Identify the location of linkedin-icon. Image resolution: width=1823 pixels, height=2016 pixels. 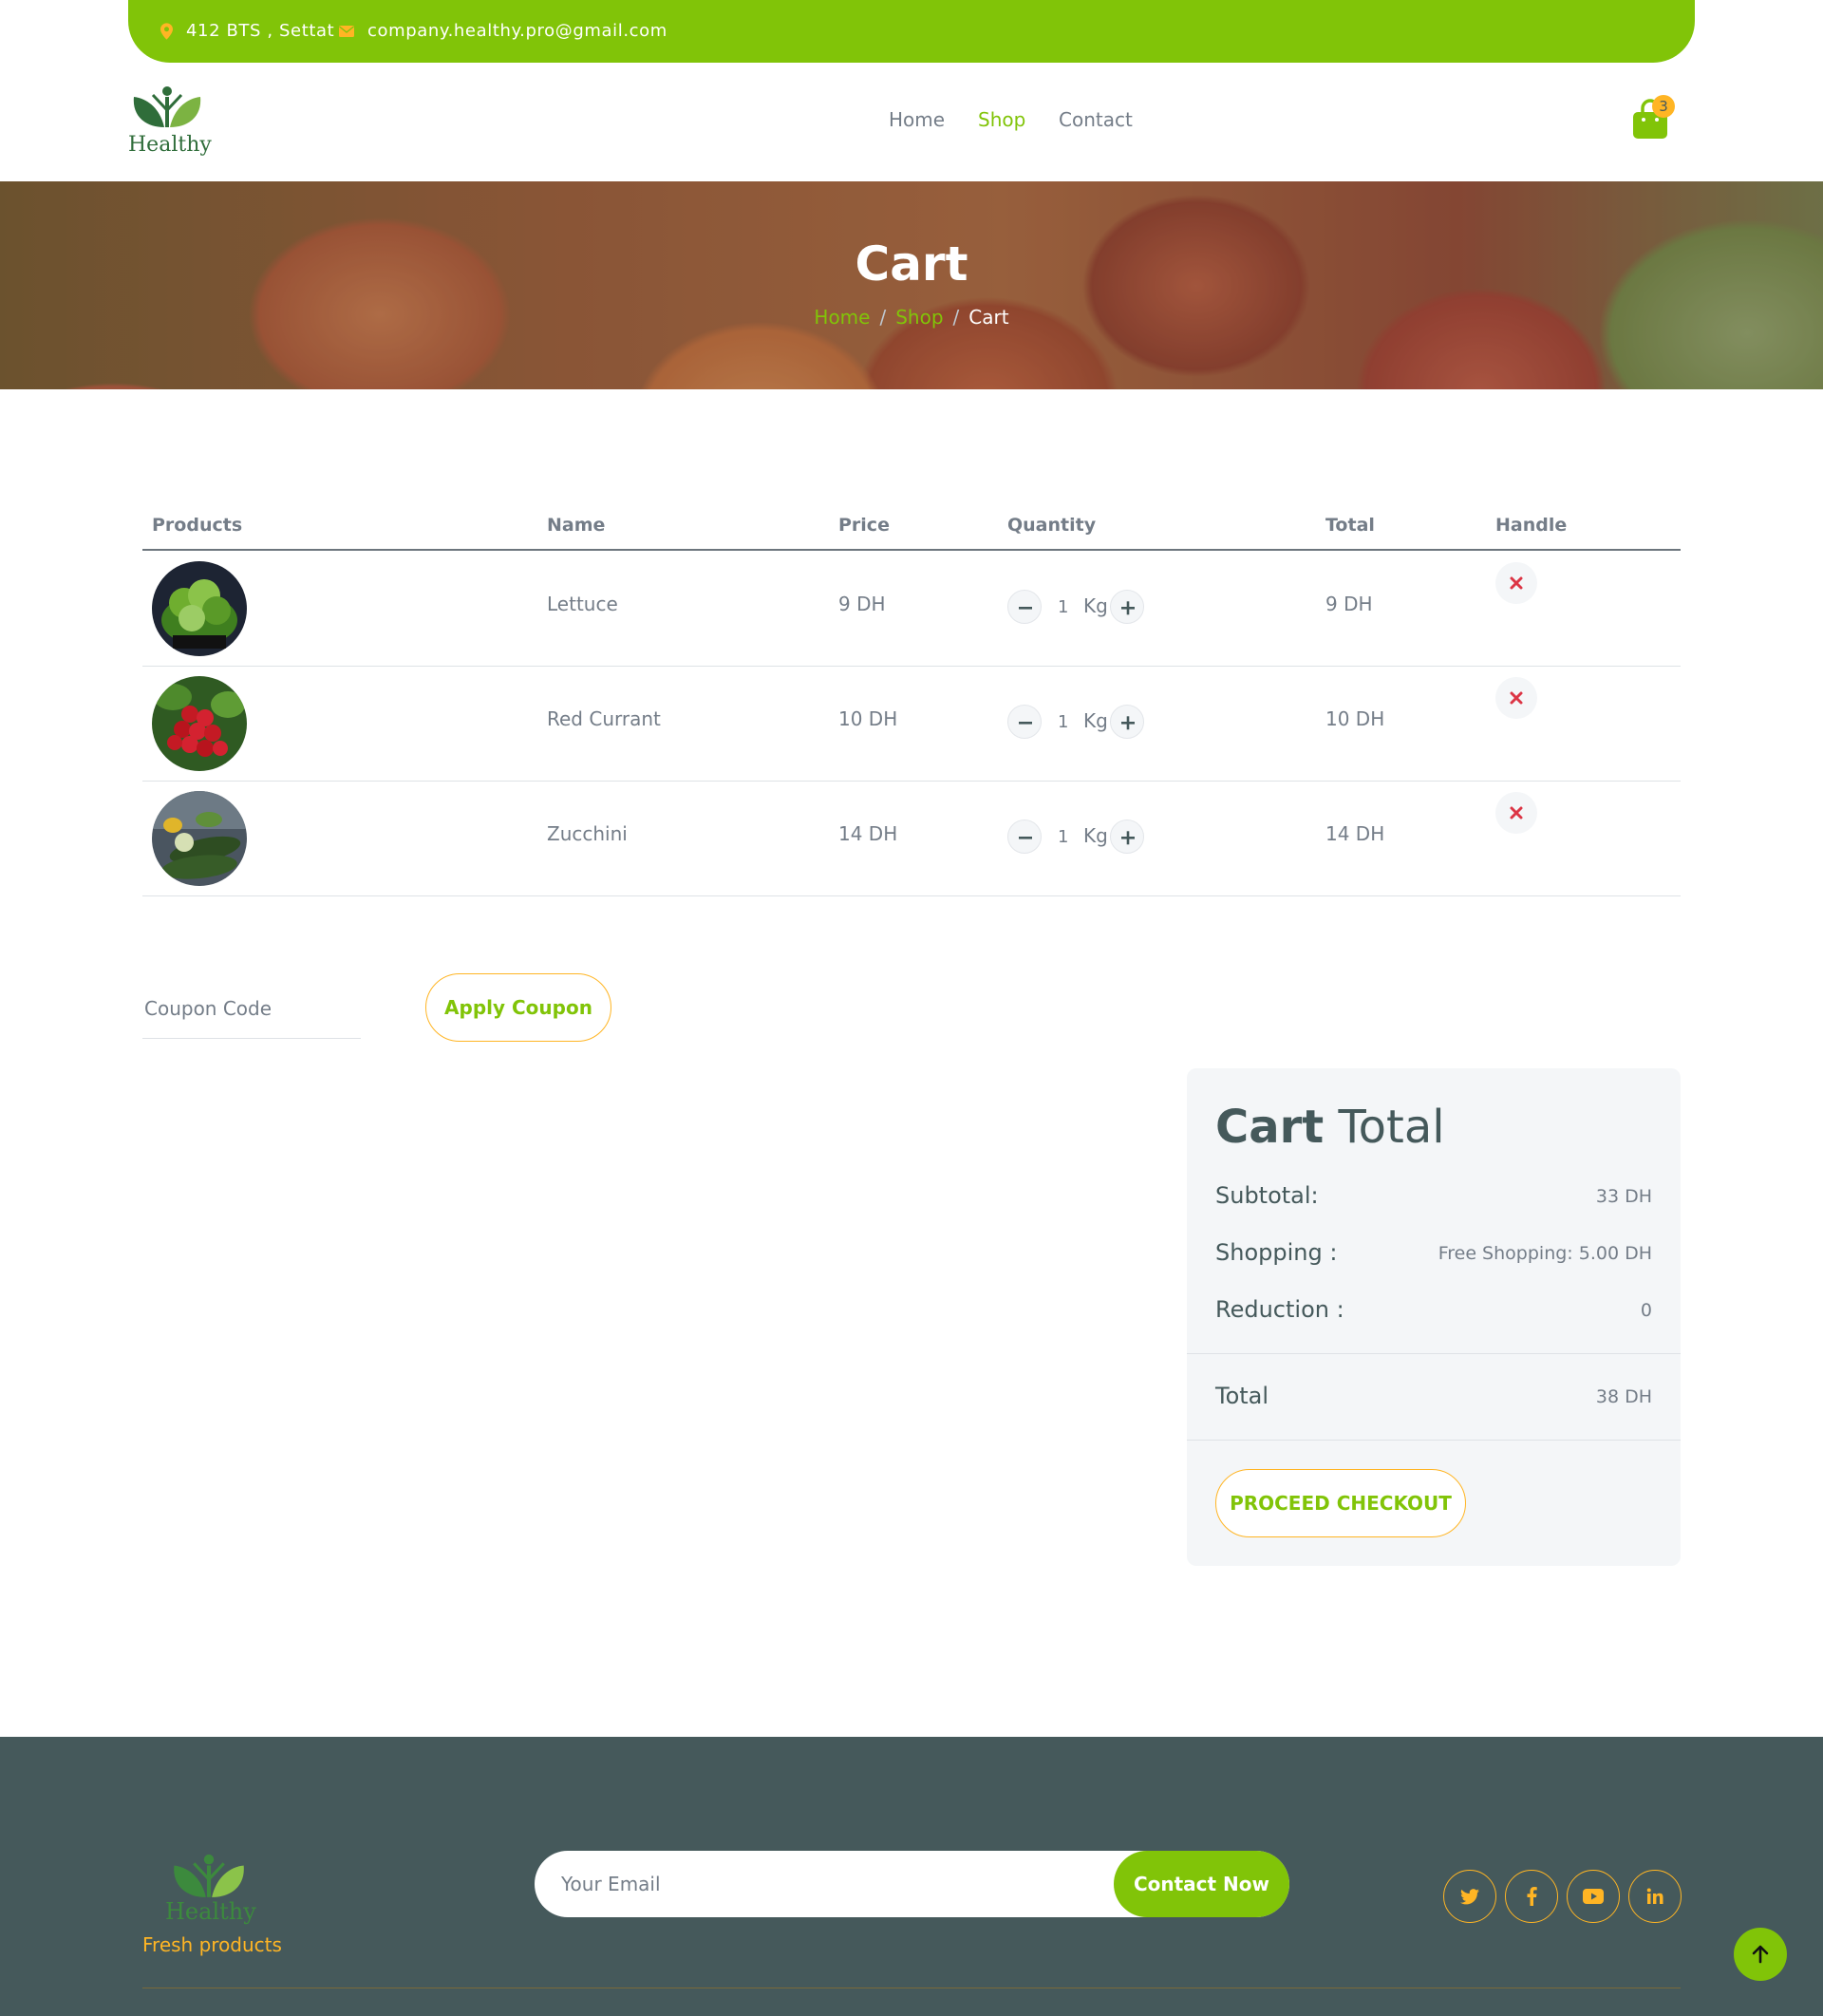
(1654, 1896).